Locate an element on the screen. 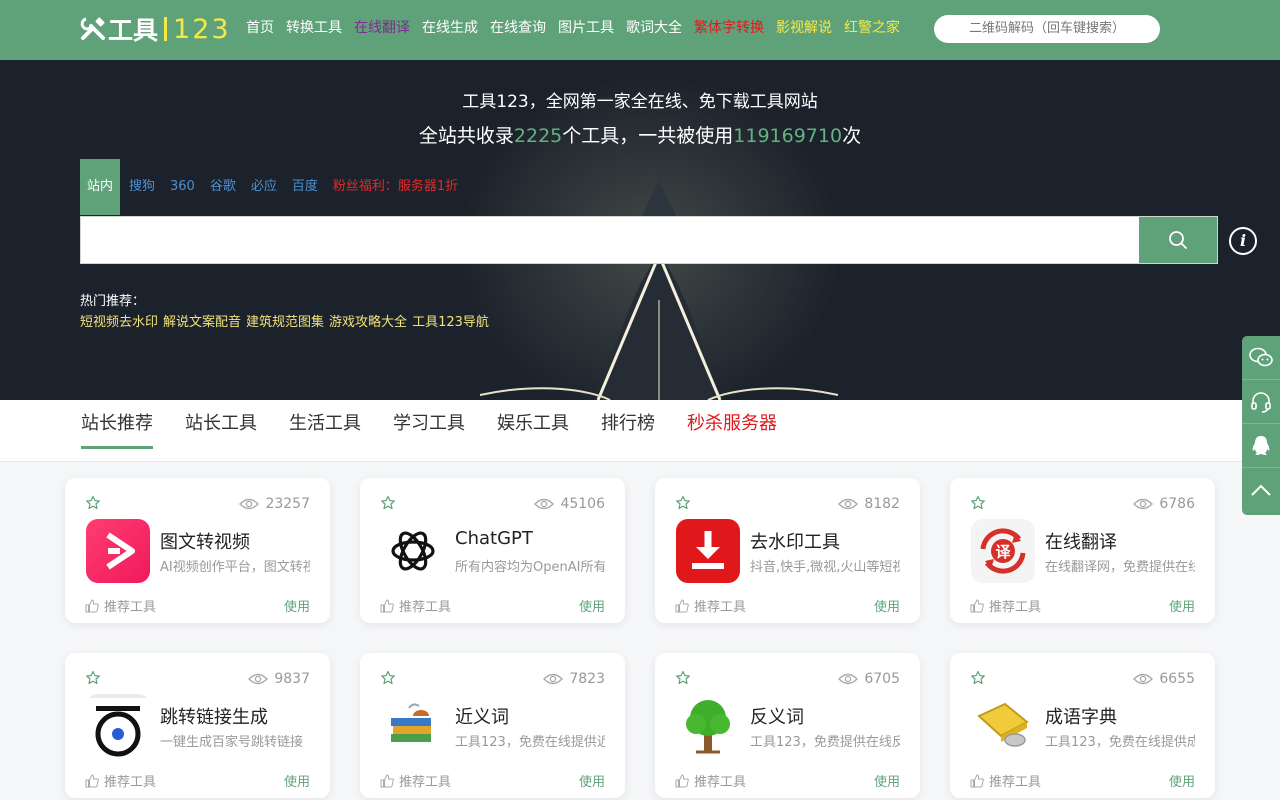 The width and height of the screenshot is (1280, 800). nav-item: 繁体字转换 is located at coordinates (729, 28).